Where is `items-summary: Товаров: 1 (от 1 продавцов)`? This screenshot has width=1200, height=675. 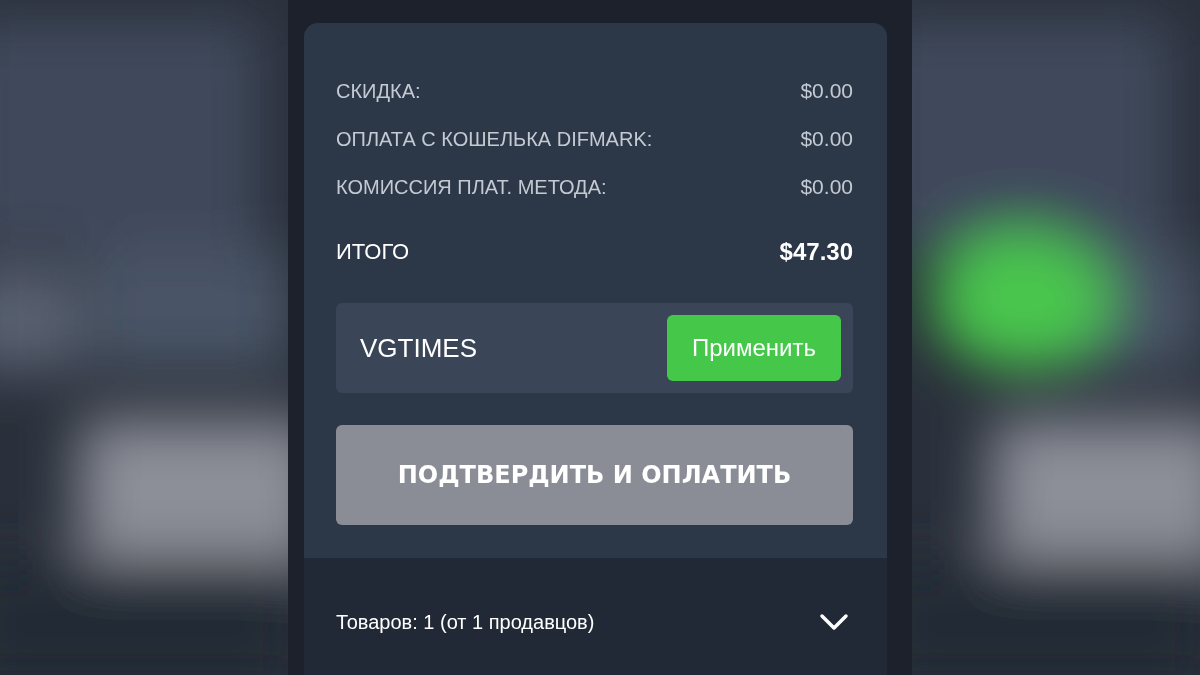 items-summary: Товаров: 1 (от 1 продавцов) is located at coordinates (465, 622).